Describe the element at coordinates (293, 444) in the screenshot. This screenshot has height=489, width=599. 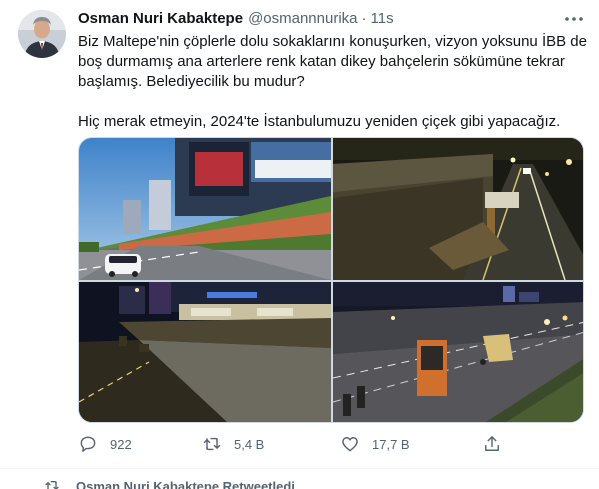
I see `tweet-actions: 922 5,4 B 17,7 B` at that location.